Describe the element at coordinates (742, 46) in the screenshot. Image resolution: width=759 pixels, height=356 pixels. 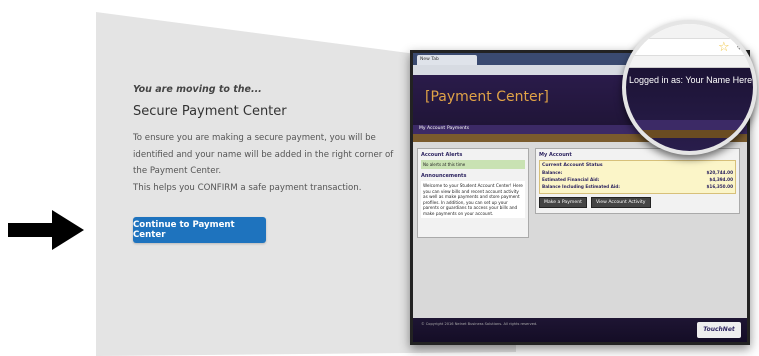
I see `gear-icon: ⚙` at that location.